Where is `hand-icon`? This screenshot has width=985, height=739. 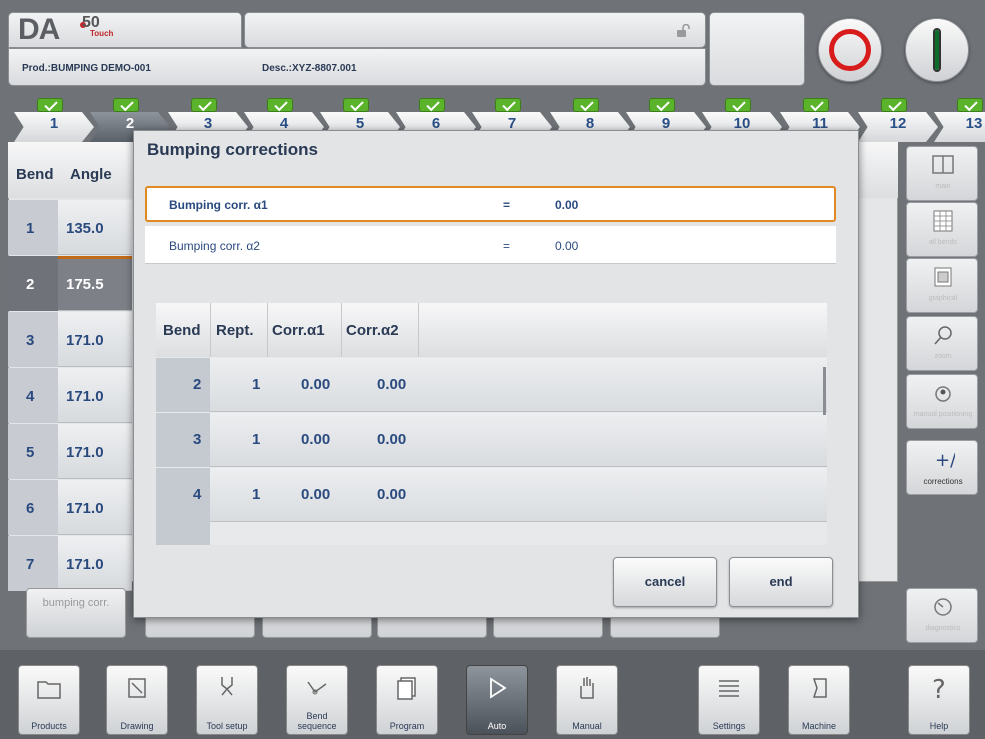
hand-icon is located at coordinates (587, 688).